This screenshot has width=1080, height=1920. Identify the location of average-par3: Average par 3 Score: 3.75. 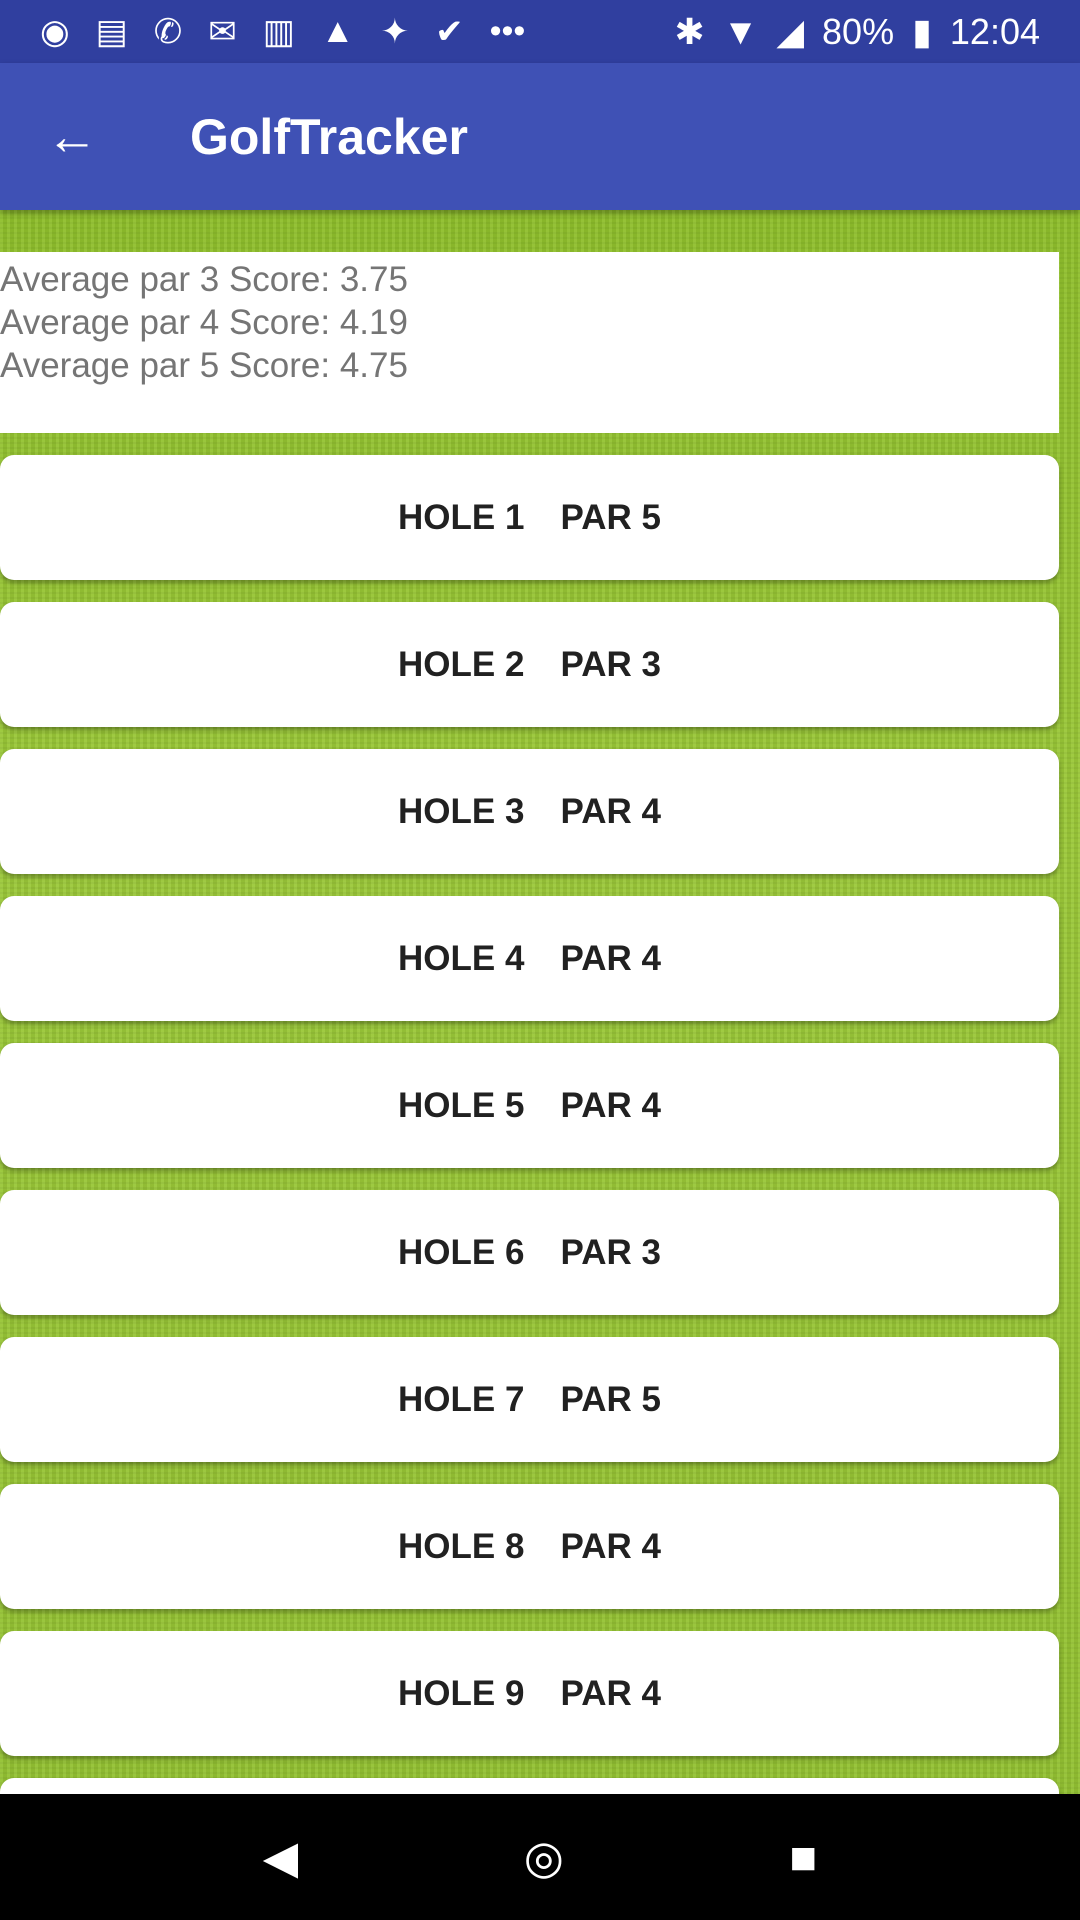
(204, 279).